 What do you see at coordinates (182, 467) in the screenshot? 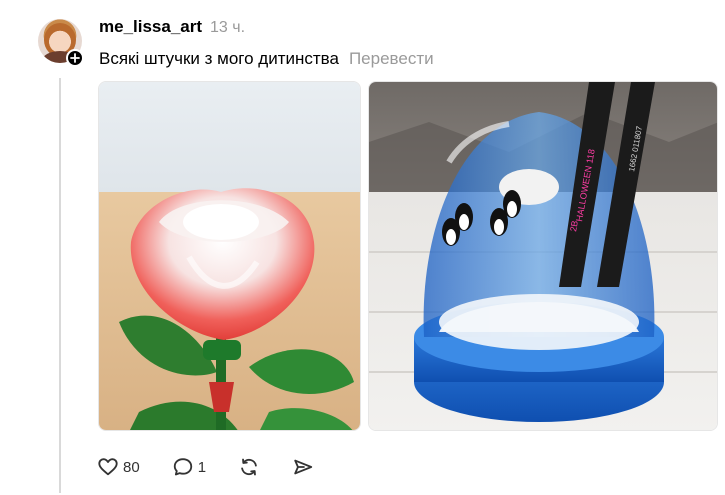
I see `comment-icon` at bounding box center [182, 467].